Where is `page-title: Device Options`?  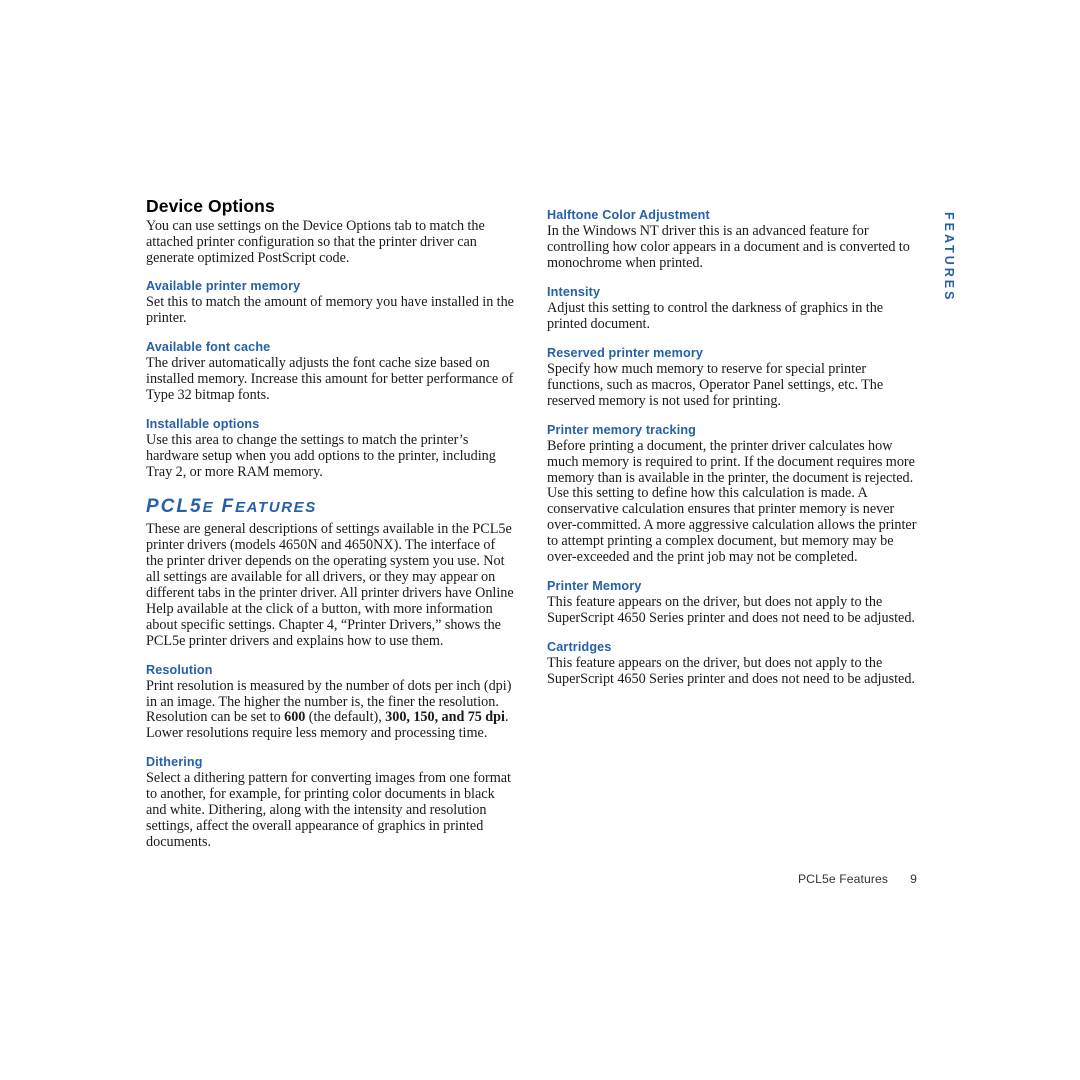 page-title: Device Options is located at coordinates (210, 206).